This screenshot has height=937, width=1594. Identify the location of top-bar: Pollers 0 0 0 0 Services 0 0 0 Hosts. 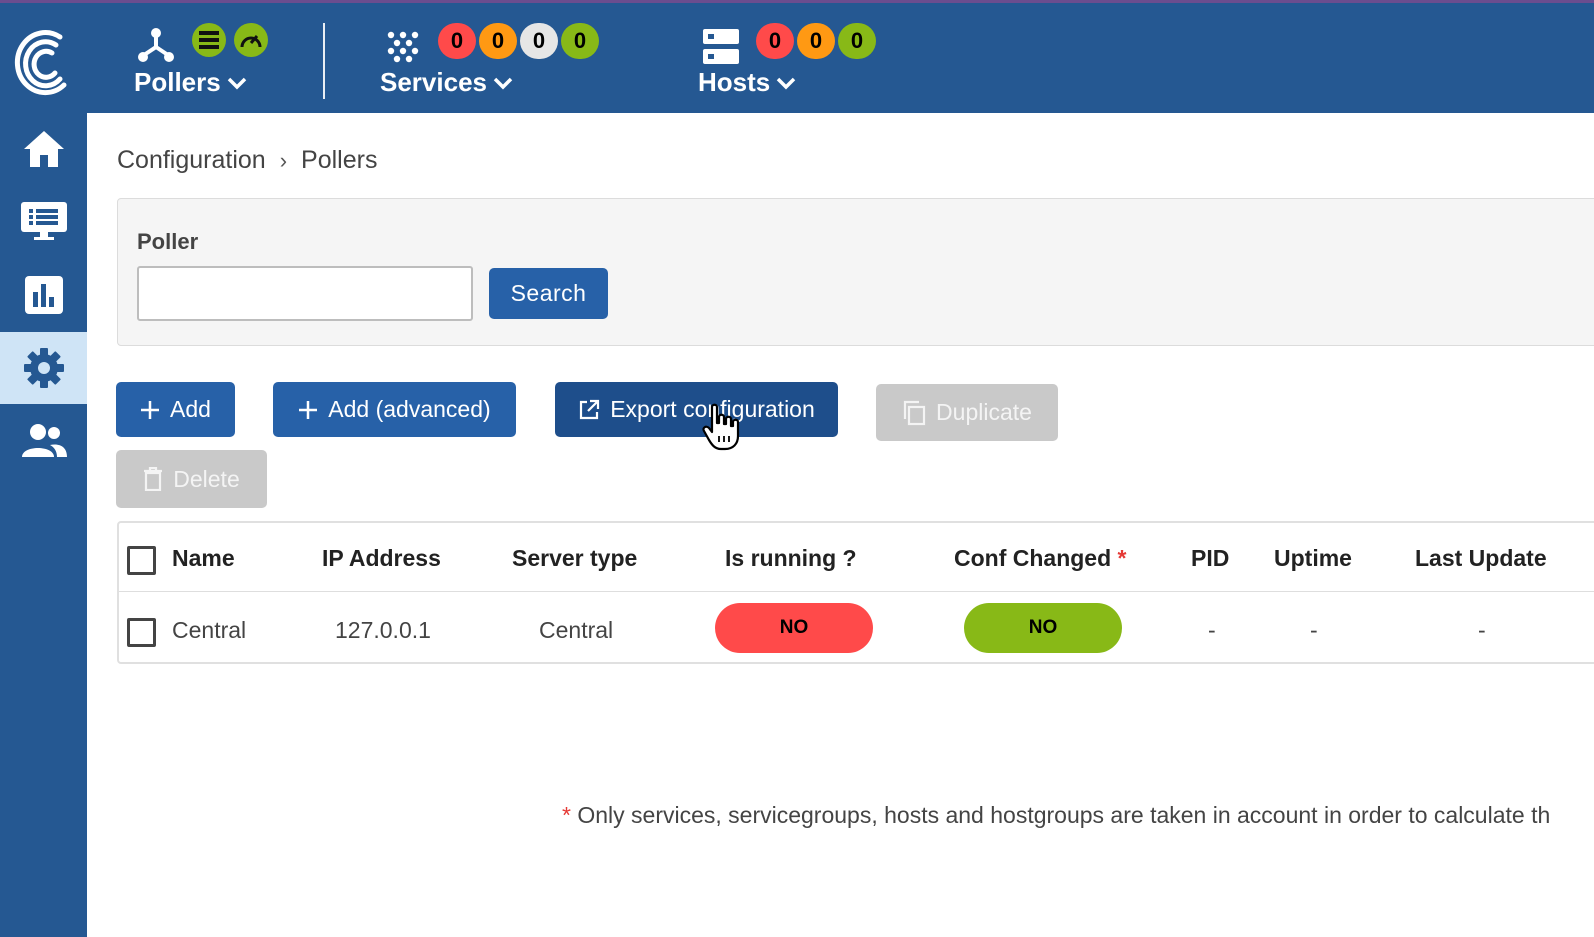
(797, 56).